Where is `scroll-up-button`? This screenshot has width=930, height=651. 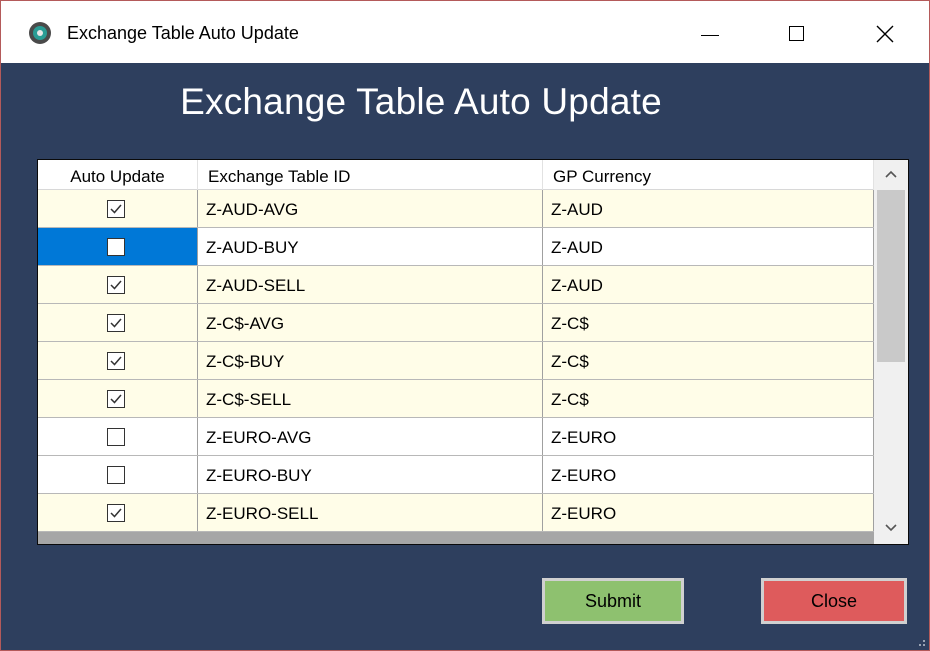
scroll-up-button is located at coordinates (891, 175).